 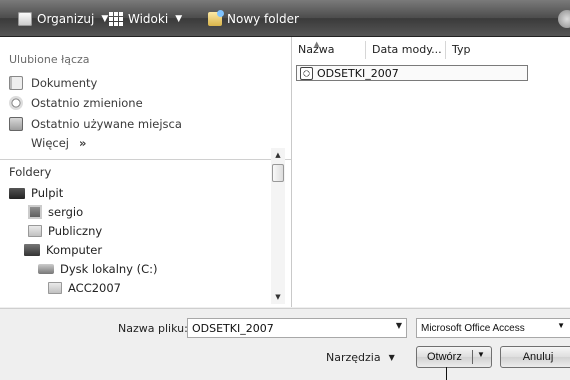 What do you see at coordinates (30, 172) in the screenshot?
I see `folders-title: Foldery` at bounding box center [30, 172].